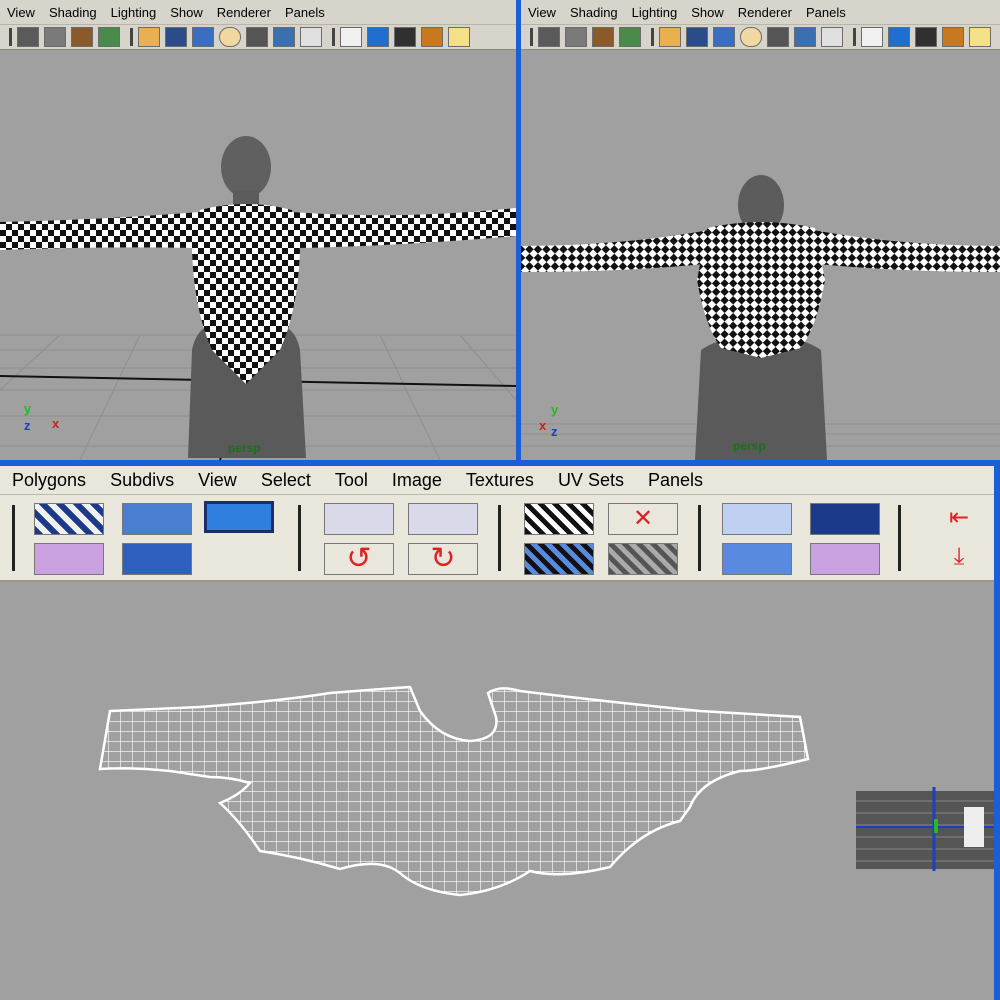 The height and width of the screenshot is (1000, 1000). Describe the element at coordinates (559, 519) in the screenshot. I see `cut-uv-icon` at that location.